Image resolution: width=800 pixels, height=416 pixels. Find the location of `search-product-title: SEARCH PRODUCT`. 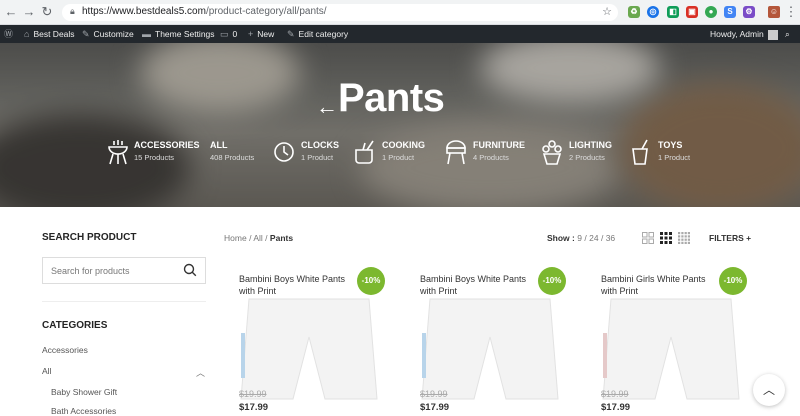

search-product-title: SEARCH PRODUCT is located at coordinates (89, 237).